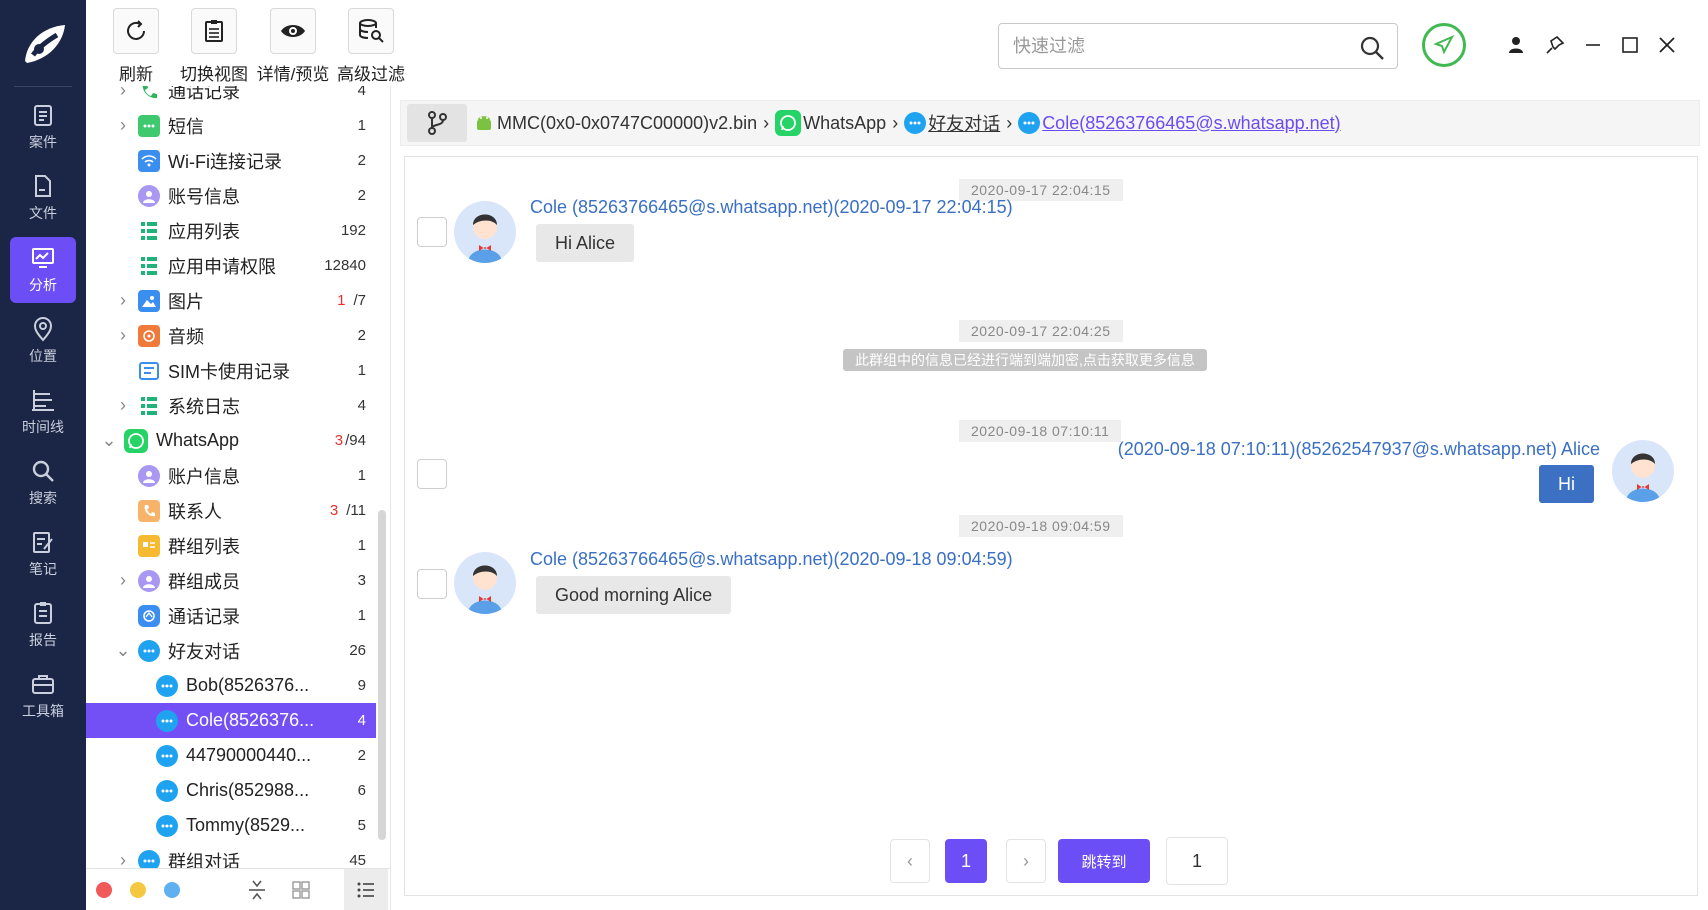 The image size is (1708, 910). Describe the element at coordinates (382, 675) in the screenshot. I see `tree-scrollbar` at that location.